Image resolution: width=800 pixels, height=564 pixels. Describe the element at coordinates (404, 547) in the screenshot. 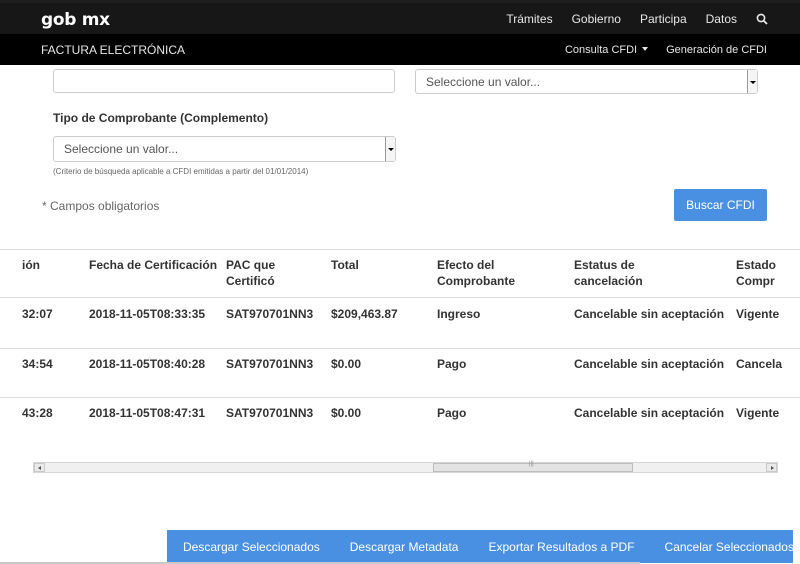

I see `descargar-metadata-button: Descargar Metadata` at that location.